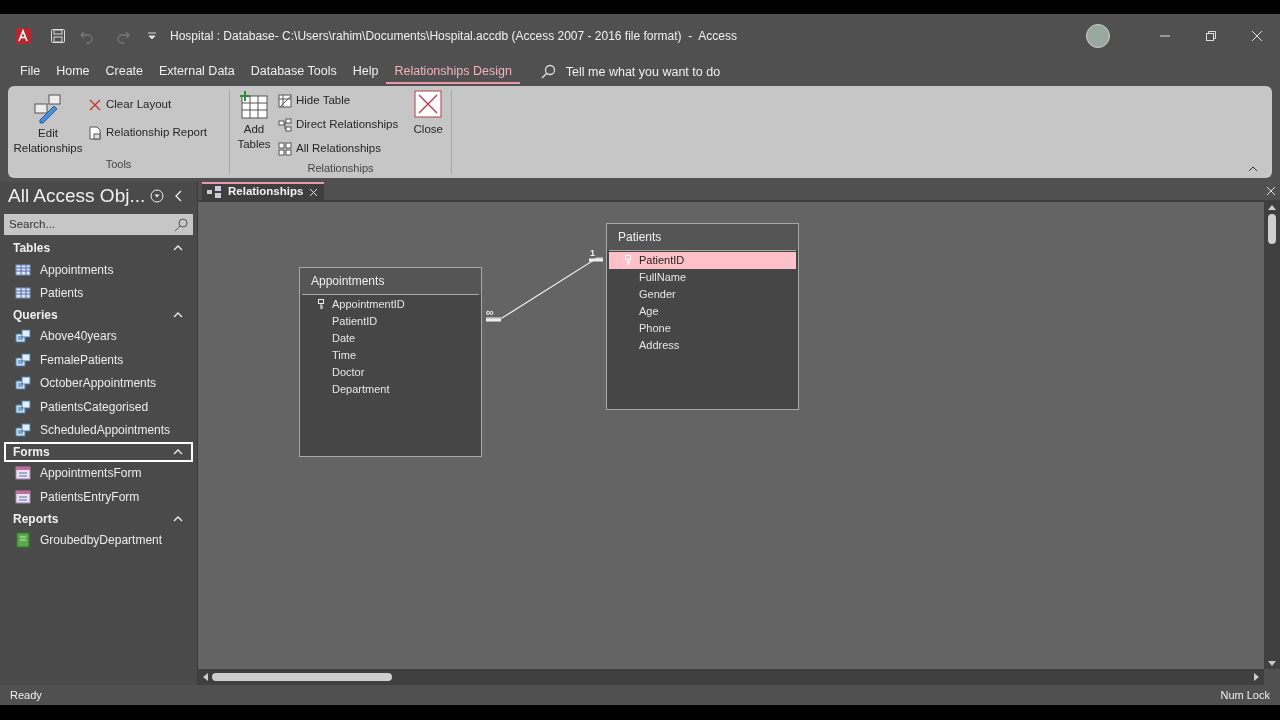 The width and height of the screenshot is (1280, 720). Describe the element at coordinates (592, 253) in the screenshot. I see `one-label: 1` at that location.